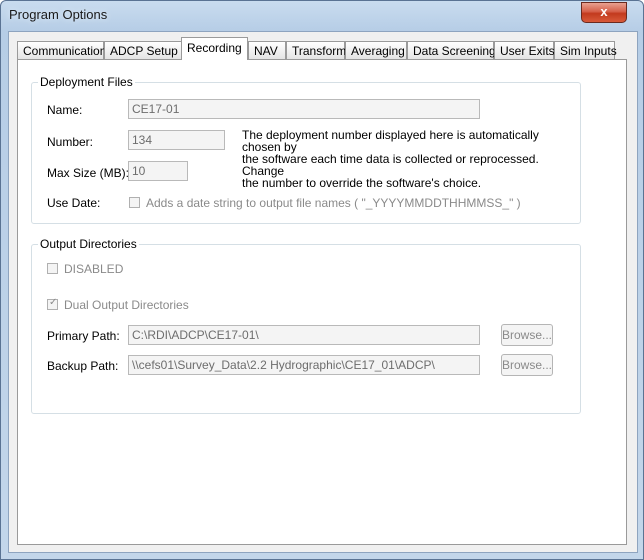 Image resolution: width=644 pixels, height=560 pixels. What do you see at coordinates (65, 110) in the screenshot?
I see `name-label: Name:` at bounding box center [65, 110].